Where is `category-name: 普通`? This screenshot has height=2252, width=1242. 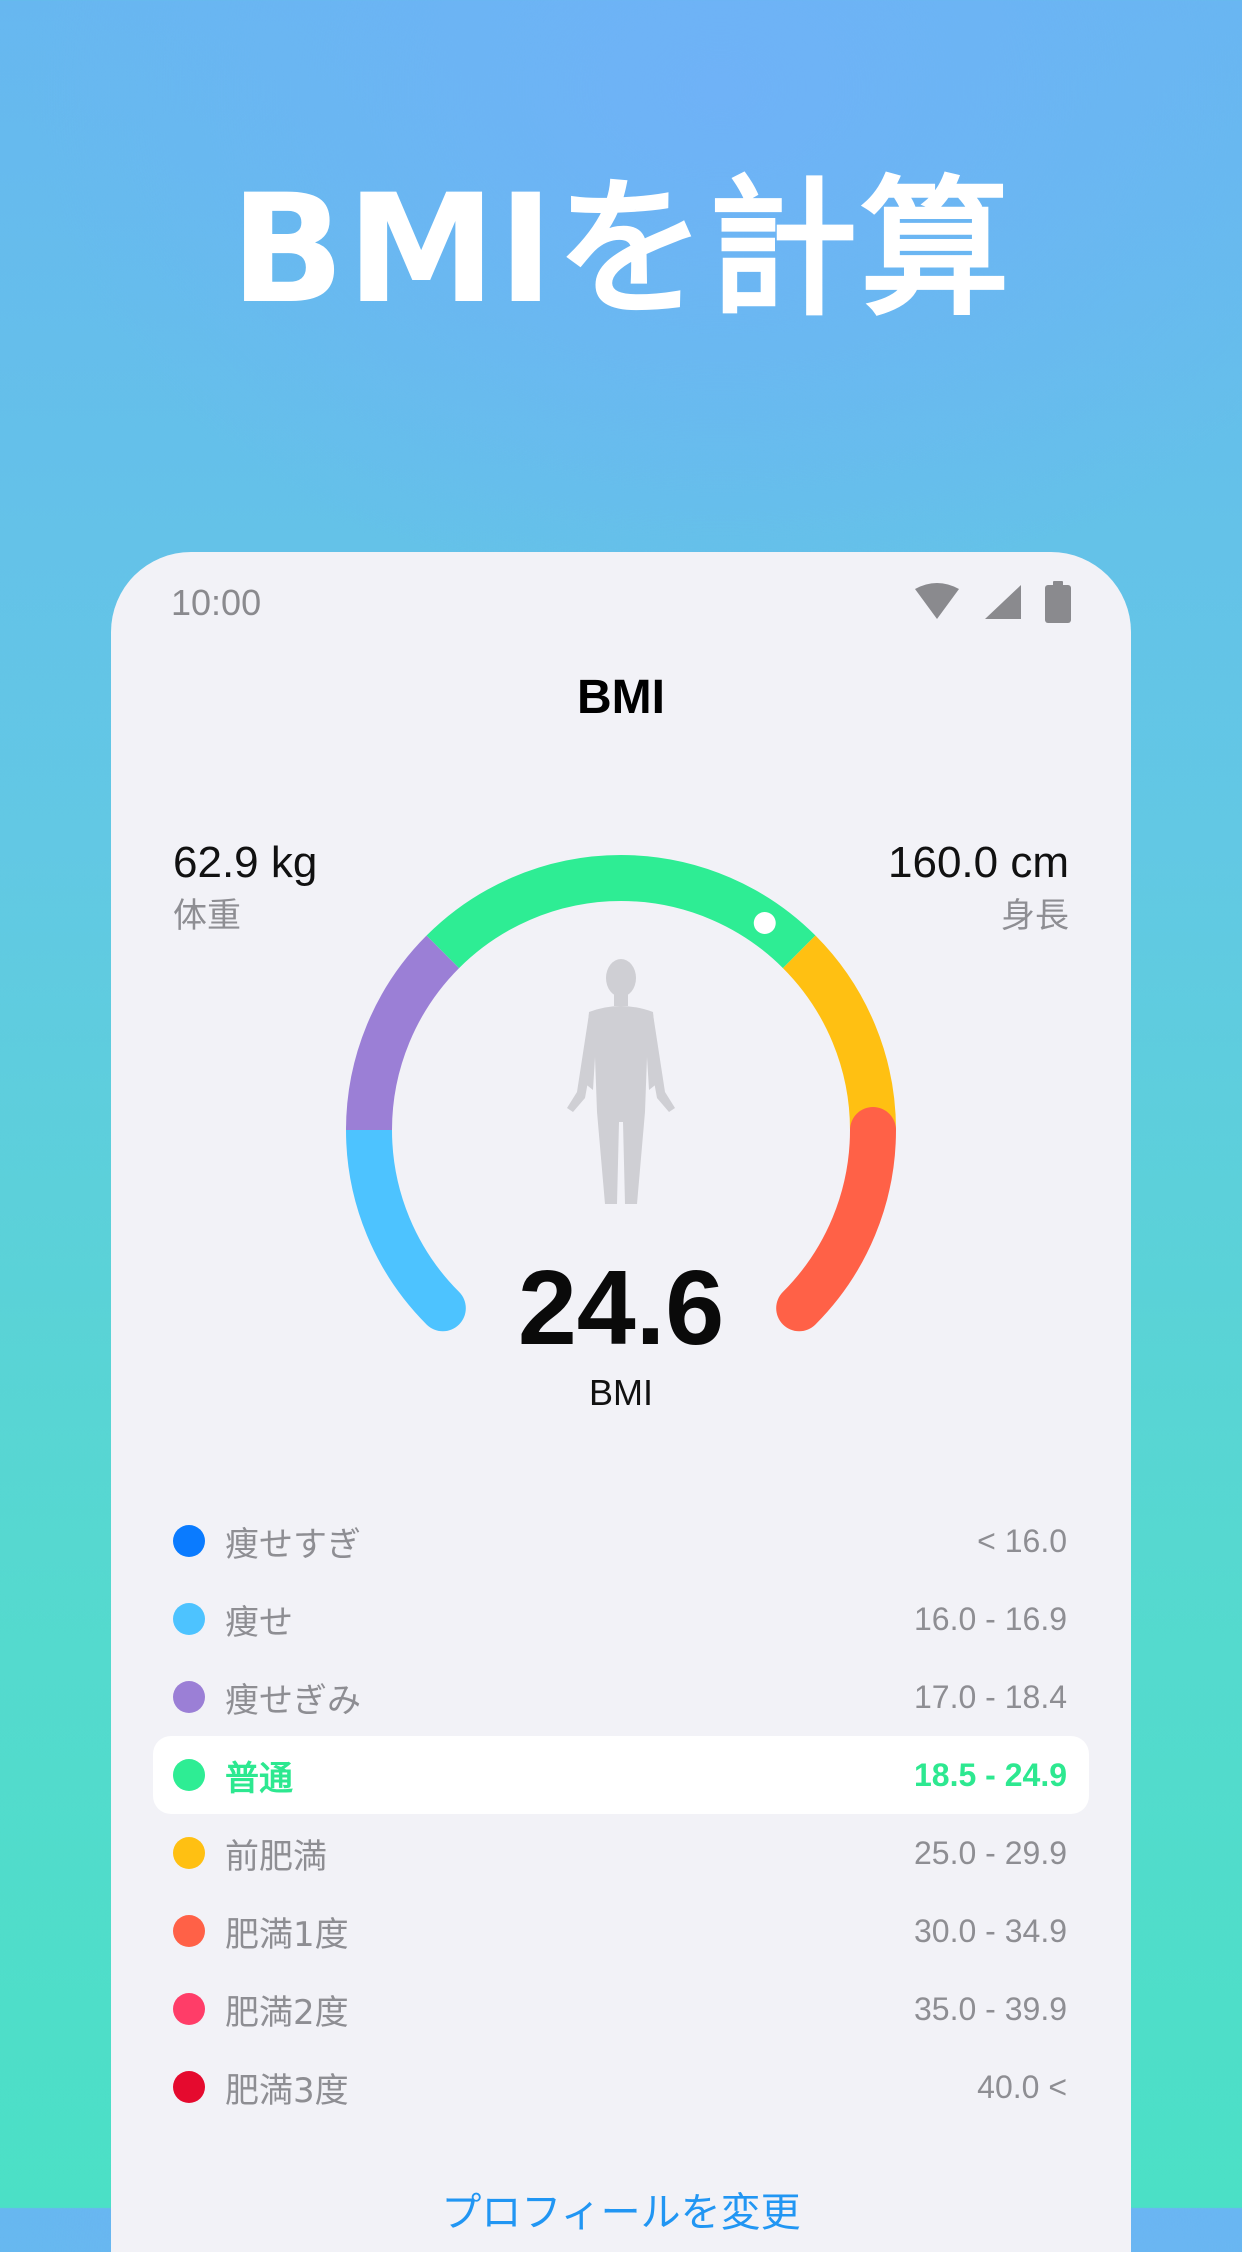 category-name: 普通 is located at coordinates (259, 1778).